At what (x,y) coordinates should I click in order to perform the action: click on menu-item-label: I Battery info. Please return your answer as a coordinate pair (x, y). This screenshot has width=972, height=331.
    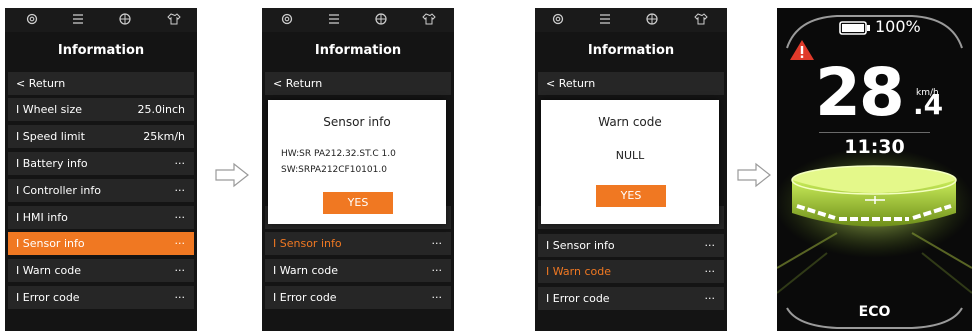
    Looking at the image, I should click on (52, 163).